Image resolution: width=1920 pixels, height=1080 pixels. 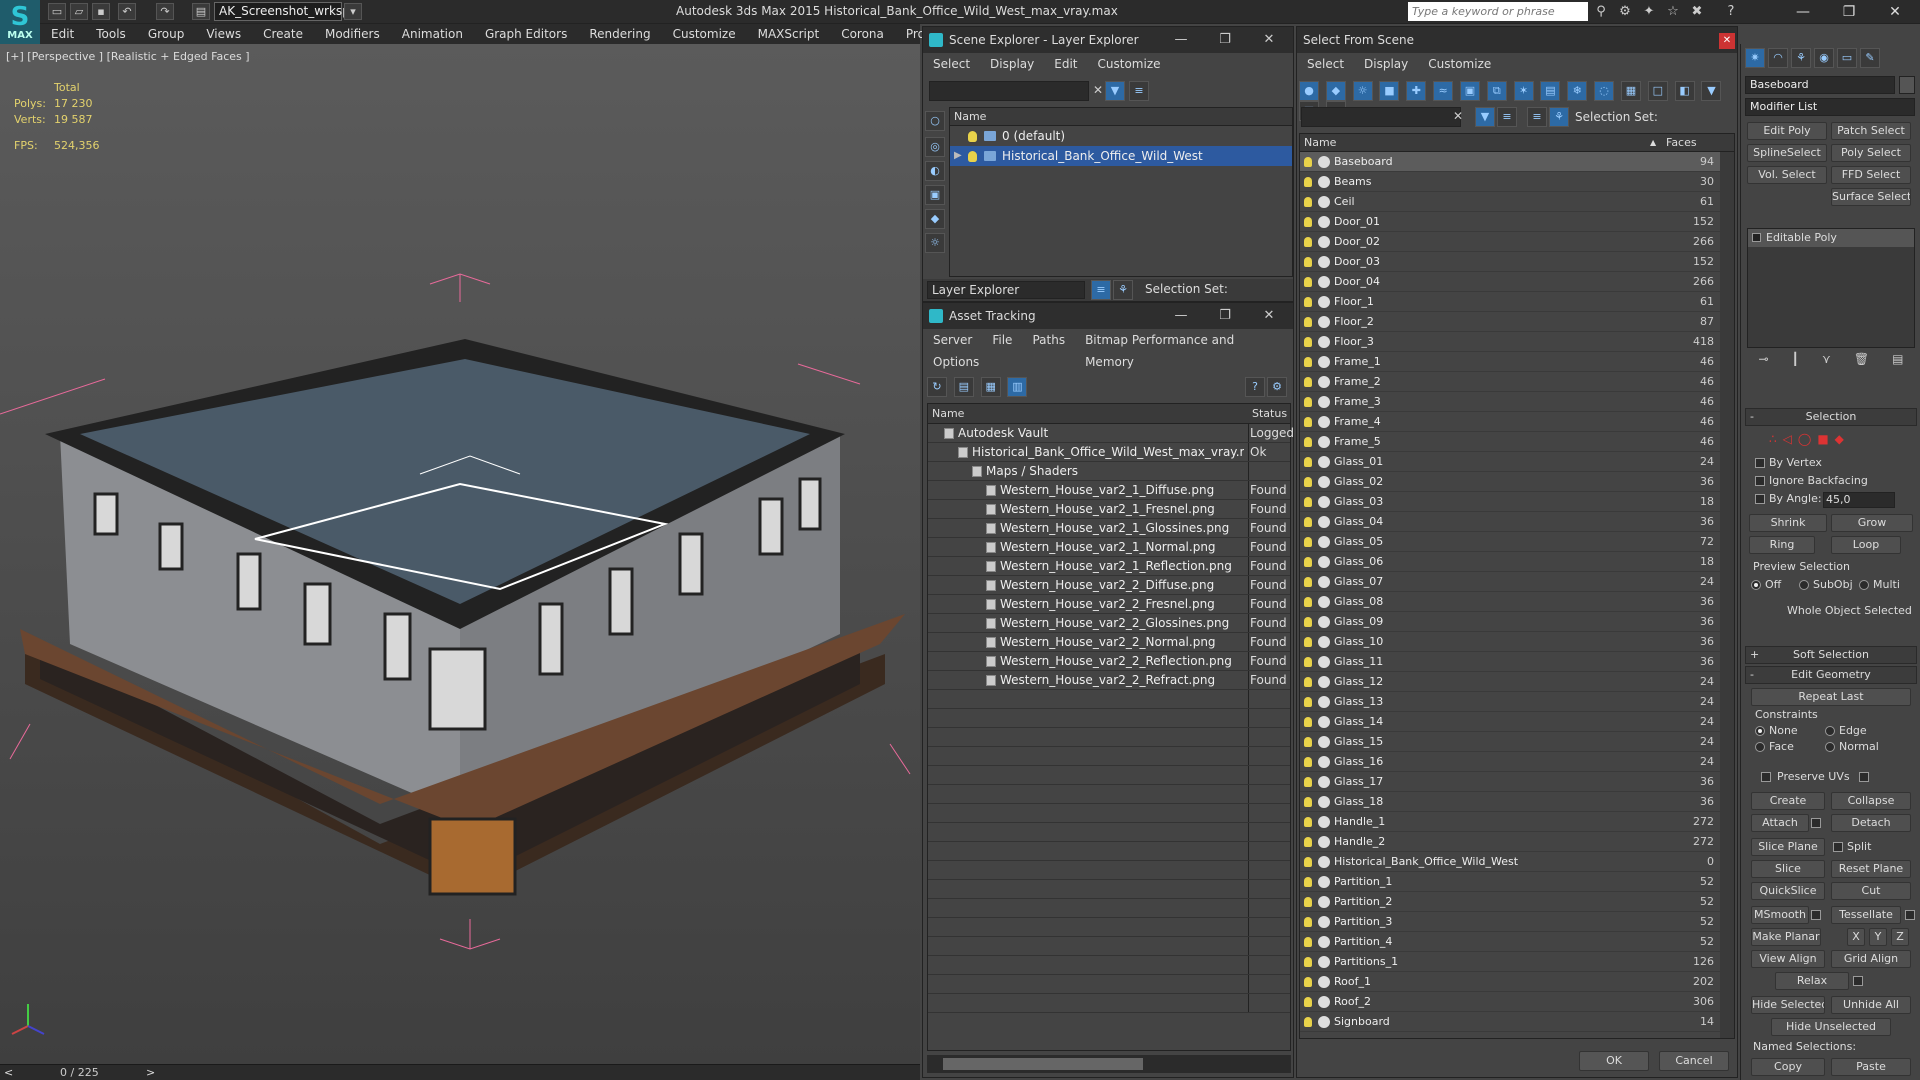 I want to click on asset-col-status: Status, so click(x=1269, y=414).